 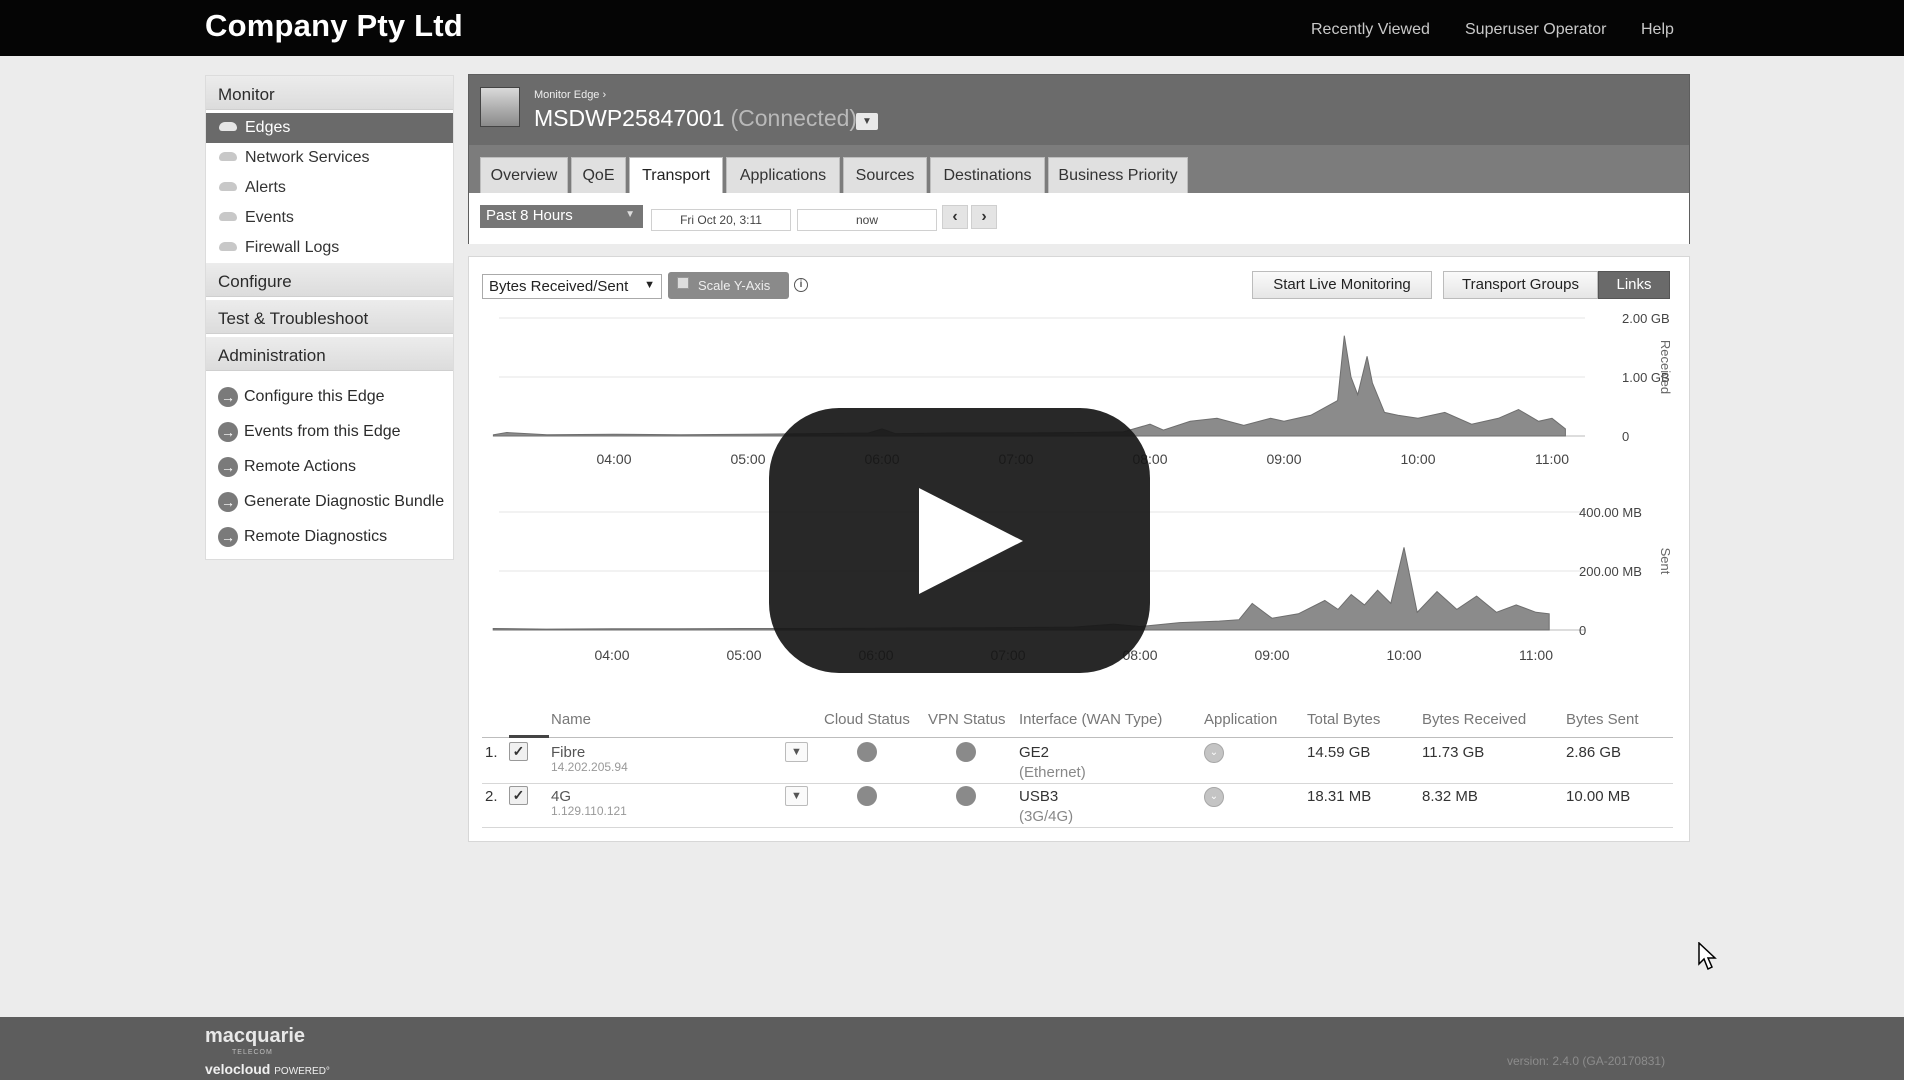 What do you see at coordinates (238, 1069) in the screenshot?
I see `velocloud-text: velocloud` at bounding box center [238, 1069].